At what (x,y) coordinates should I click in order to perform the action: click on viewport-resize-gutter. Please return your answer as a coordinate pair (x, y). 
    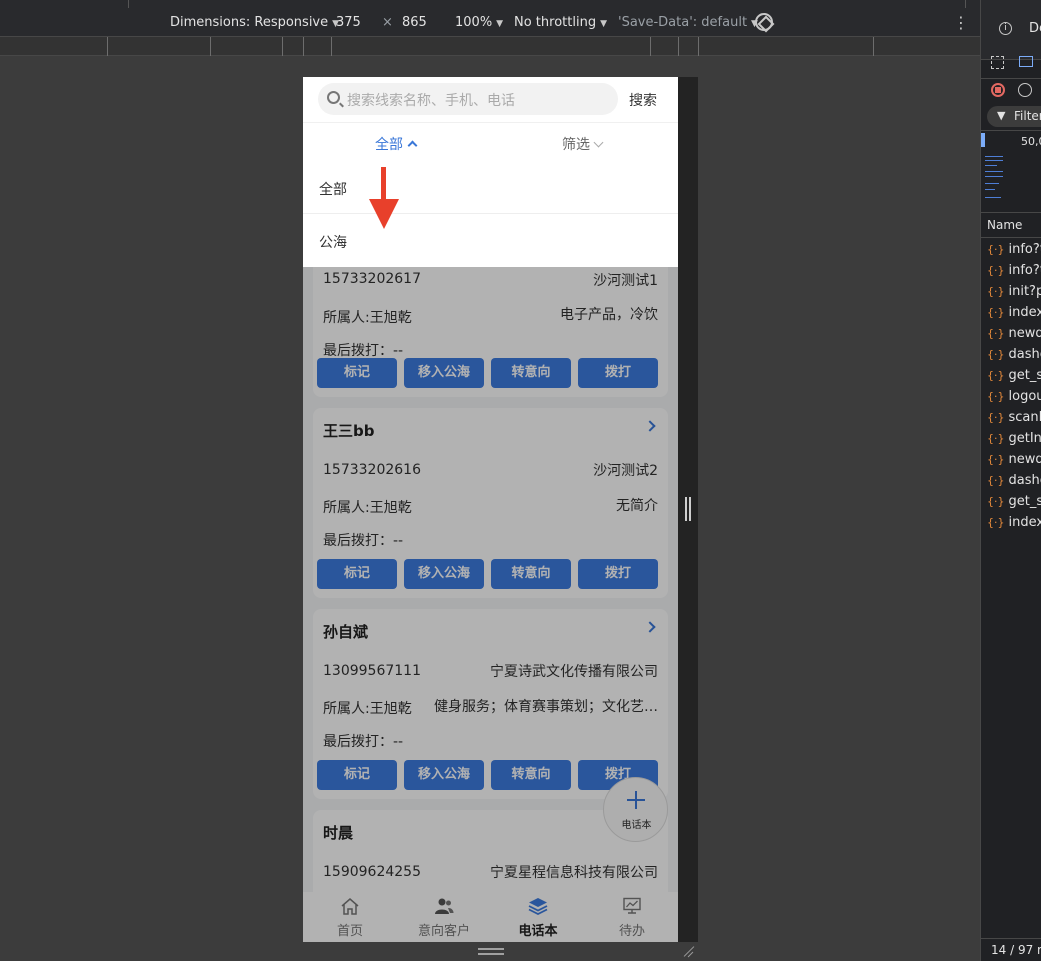
    Looking at the image, I should click on (688, 509).